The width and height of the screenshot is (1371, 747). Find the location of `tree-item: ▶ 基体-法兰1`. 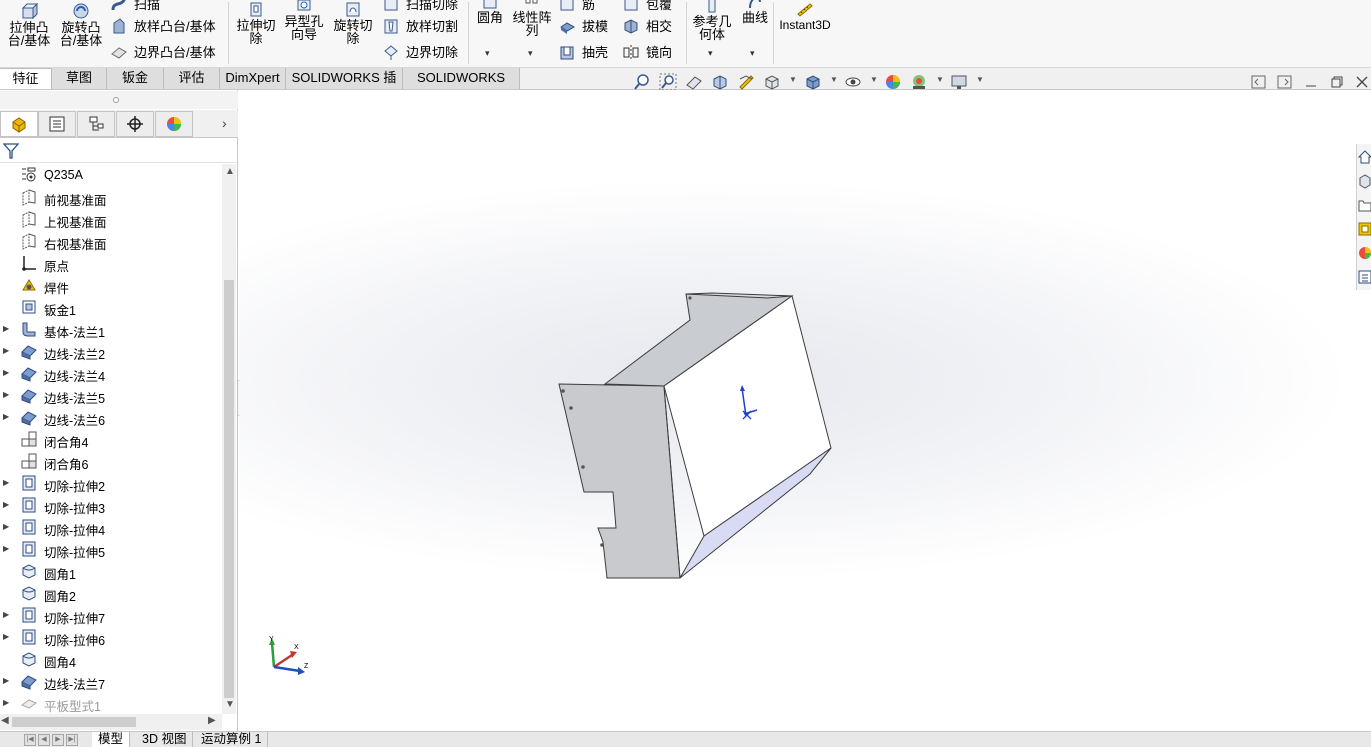

tree-item: ▶ 基体-法兰1 is located at coordinates (111, 329).